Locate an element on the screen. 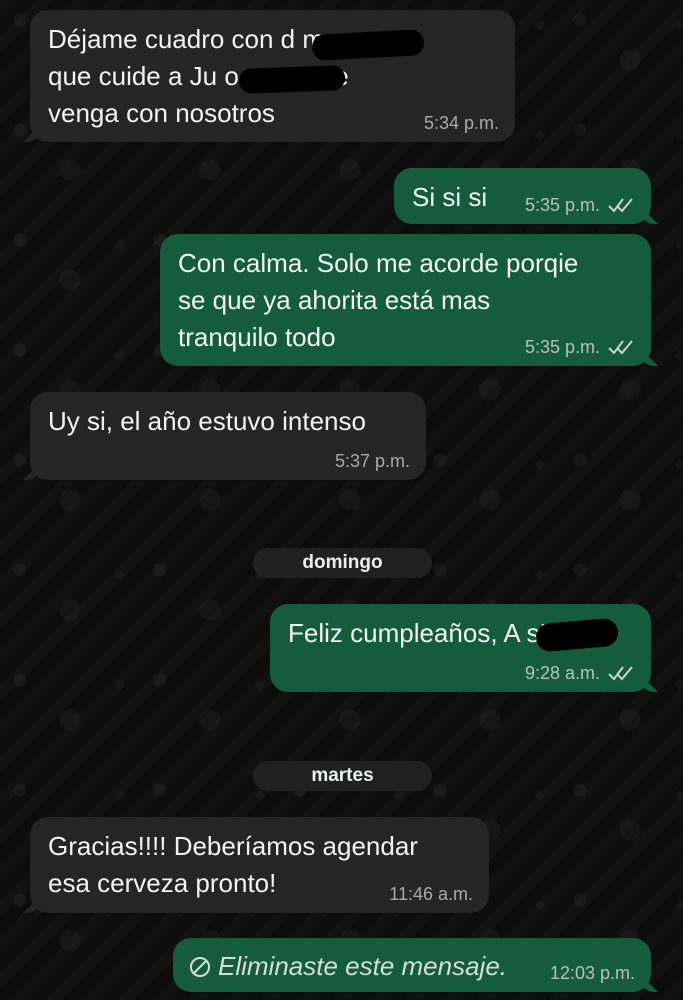 The width and height of the screenshot is (683, 1000). message-text: Uy si, el año estuvo intenso is located at coordinates (207, 421).